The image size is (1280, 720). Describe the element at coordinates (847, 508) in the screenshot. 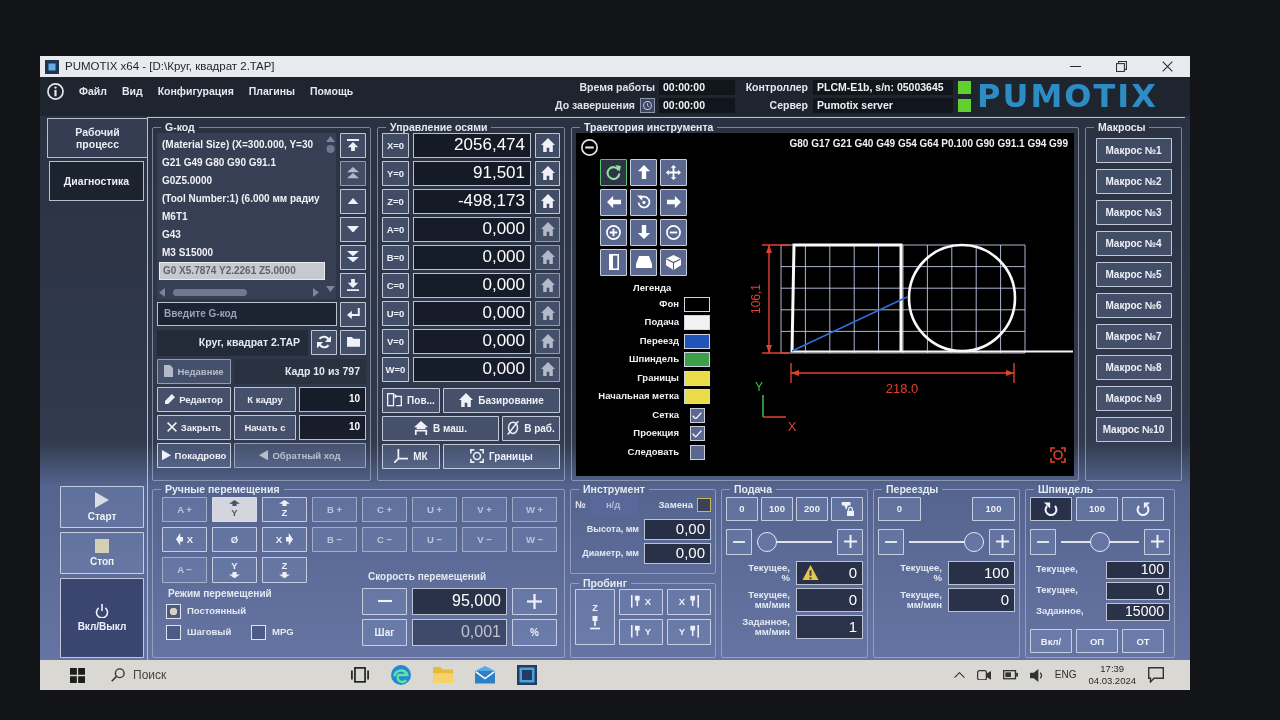

I see `lock-button` at that location.